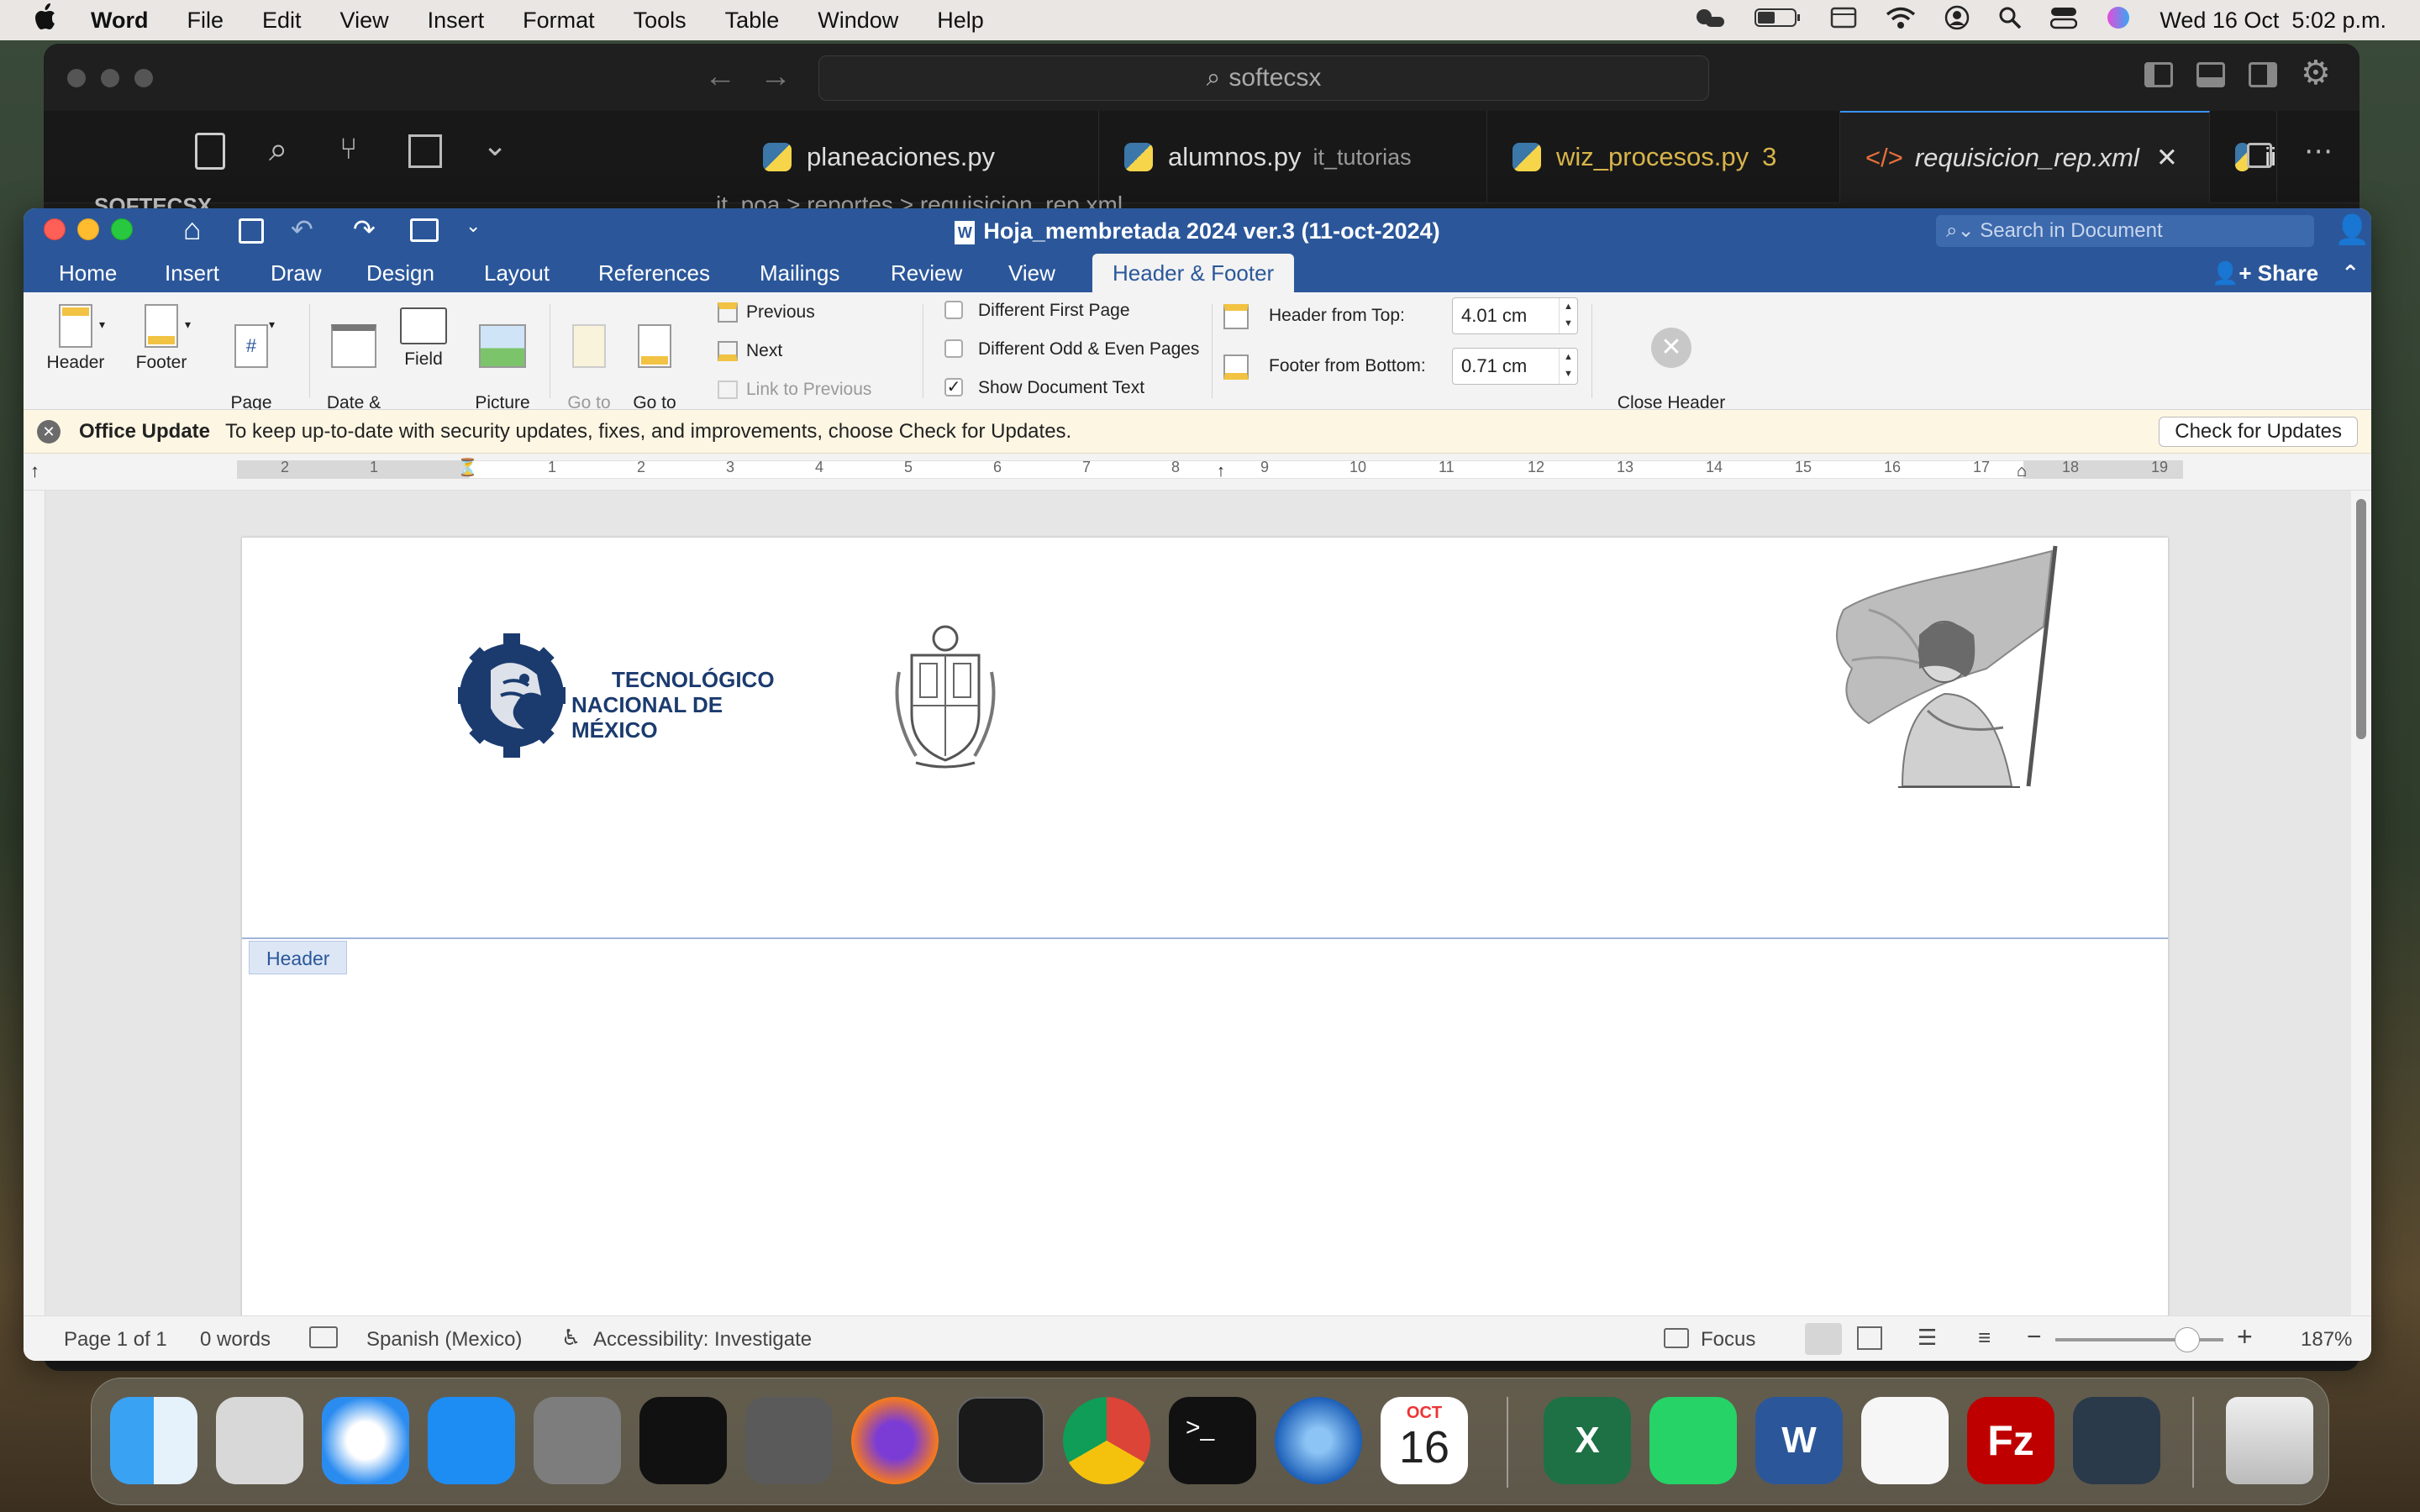 This screenshot has width=2420, height=1512. I want to click on forward-arrow-icon: →, so click(776, 77).